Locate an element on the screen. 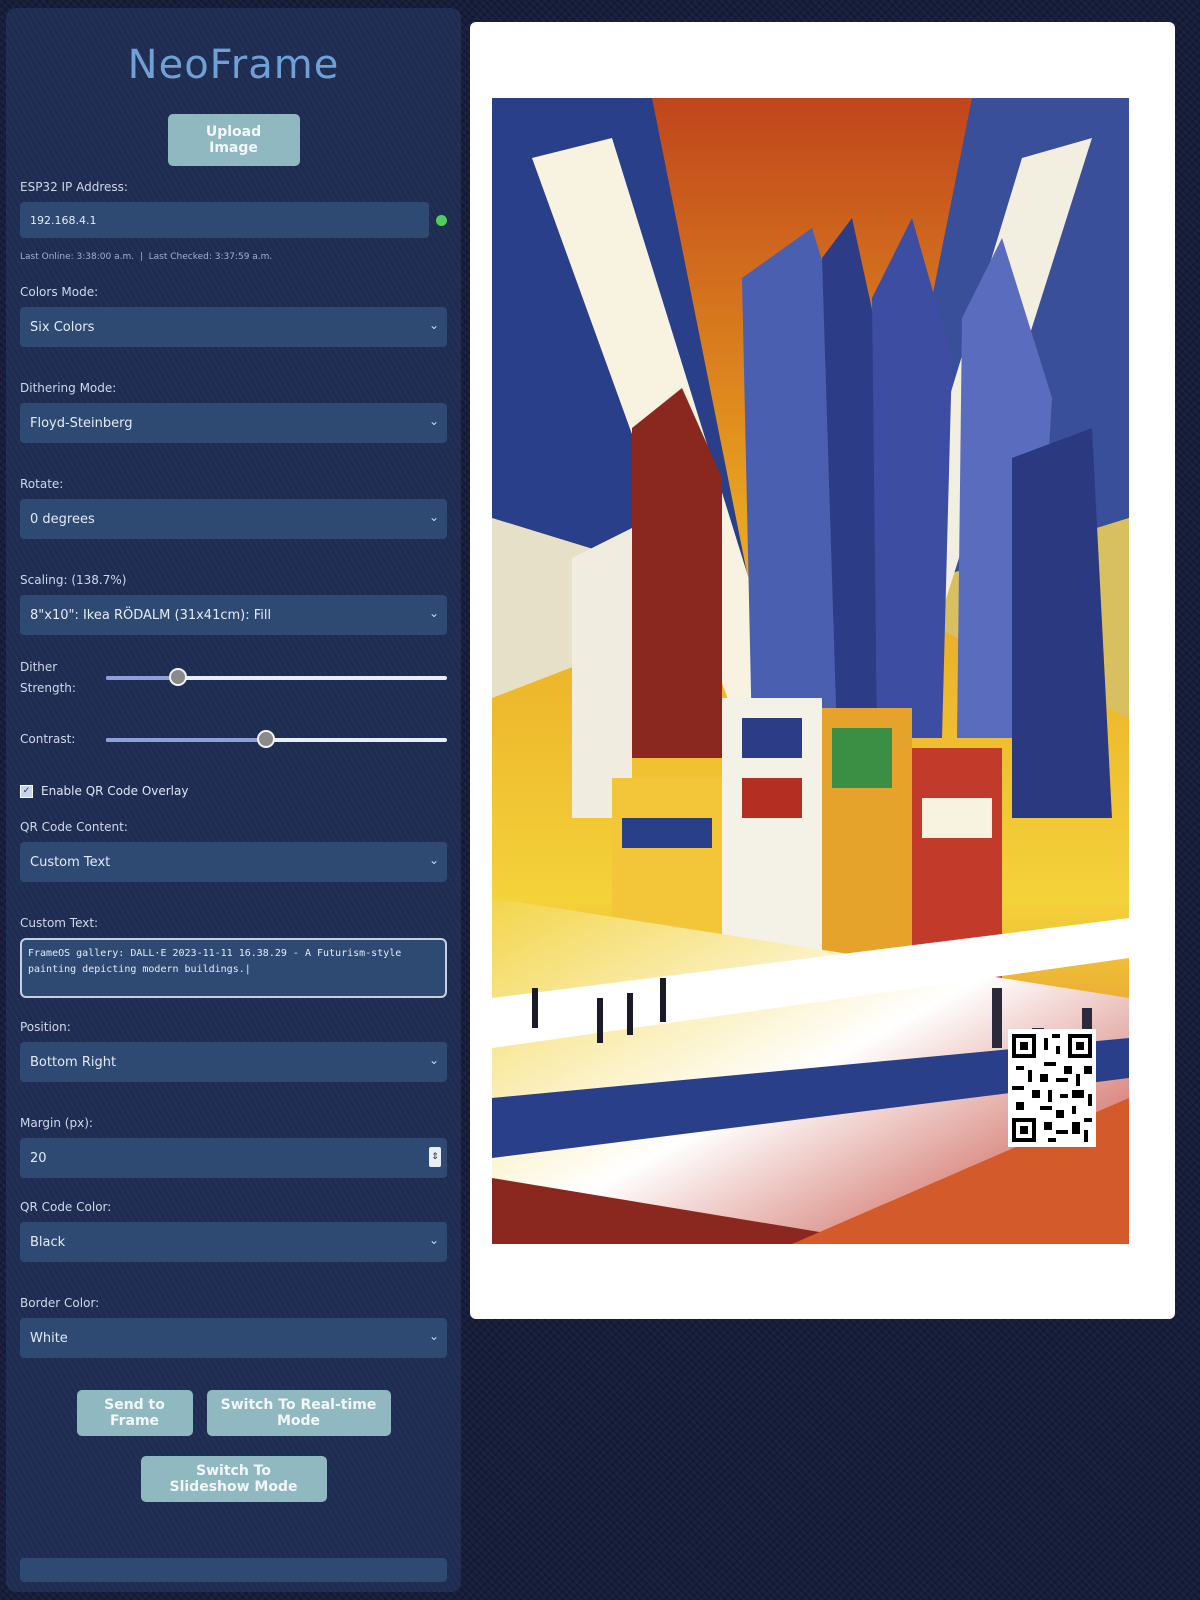  upload-image-button: Upload Image is located at coordinates (233, 140).